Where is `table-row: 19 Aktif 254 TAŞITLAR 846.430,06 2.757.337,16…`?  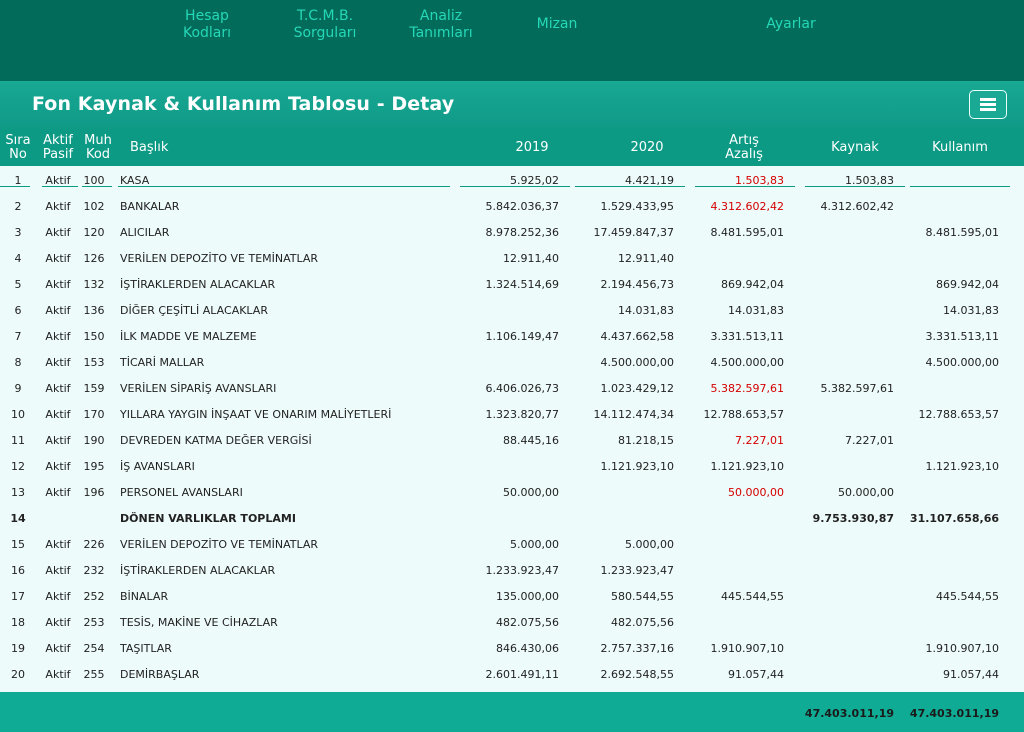
table-row: 19 Aktif 254 TAŞITLAR 846.430,06 2.757.337,16… is located at coordinates (512, 647).